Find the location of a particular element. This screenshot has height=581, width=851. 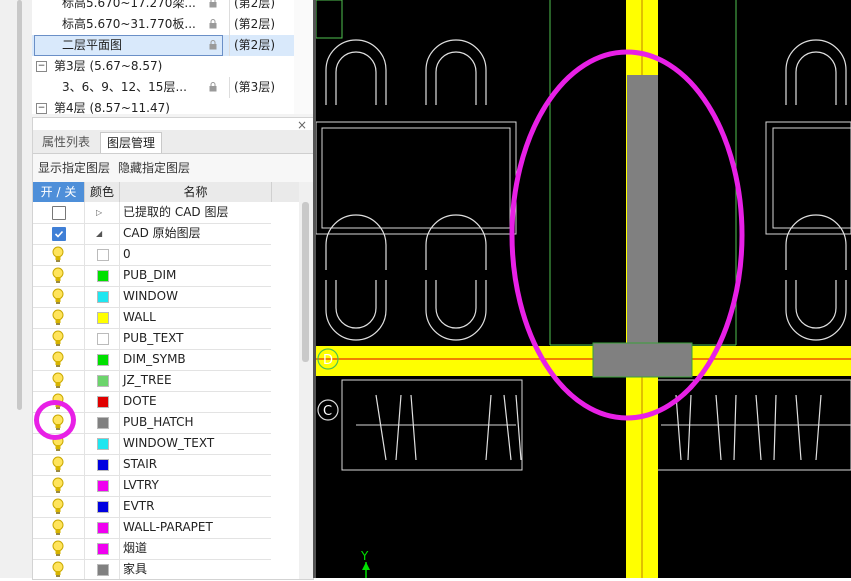

tree-row: 标高5.670~17.270梁... (第2层) is located at coordinates (163, 7).